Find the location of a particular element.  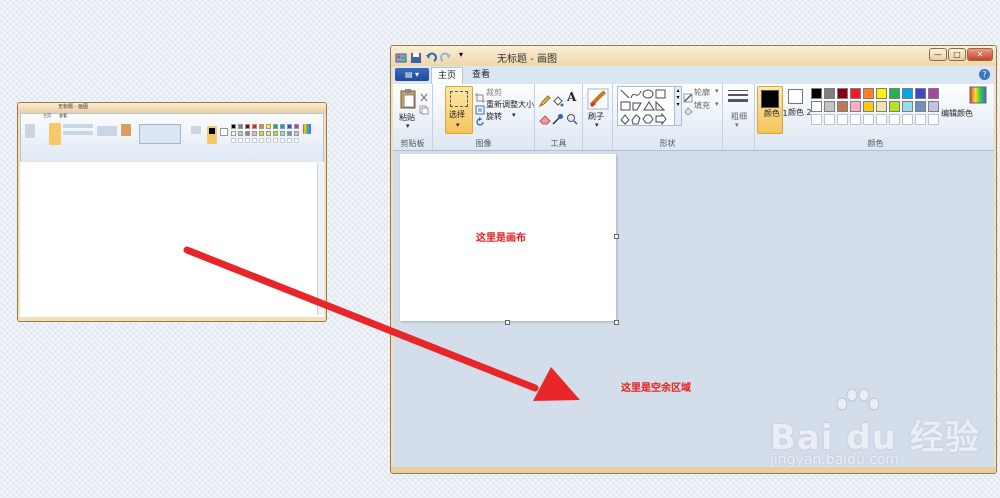

arrow-shaft is located at coordinates (361, 319).